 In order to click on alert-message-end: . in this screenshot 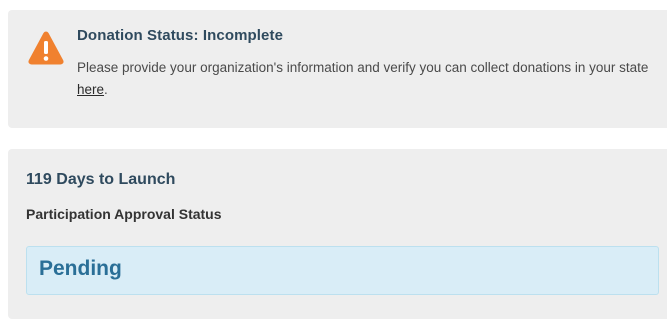, I will do `click(106, 89)`.